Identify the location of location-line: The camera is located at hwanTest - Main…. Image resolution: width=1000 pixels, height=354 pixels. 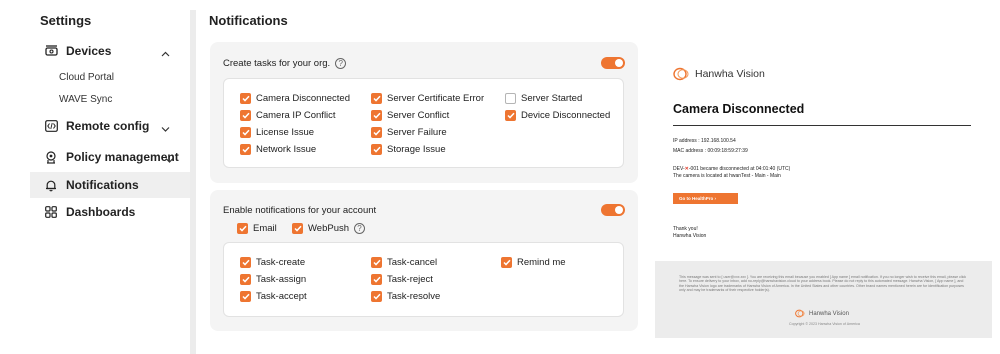
(727, 176).